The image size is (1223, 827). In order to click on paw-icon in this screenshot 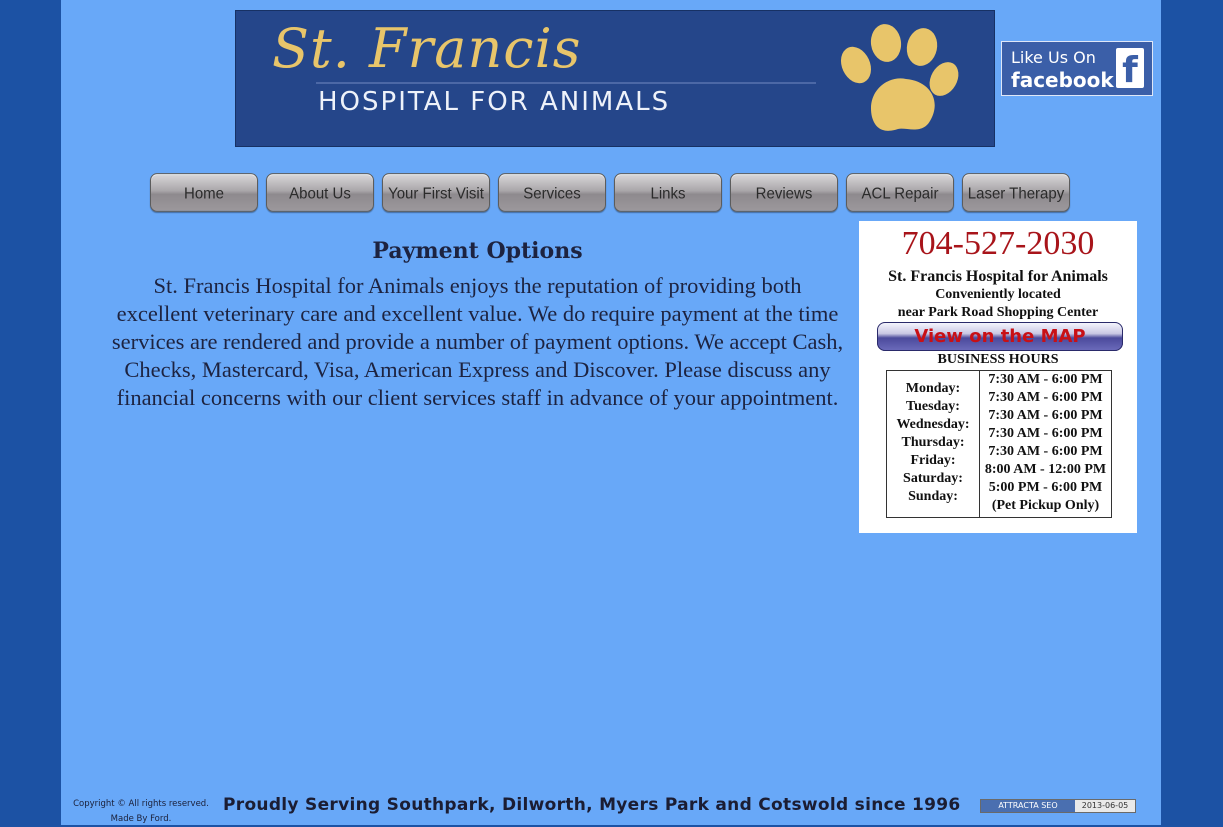, I will do `click(899, 77)`.